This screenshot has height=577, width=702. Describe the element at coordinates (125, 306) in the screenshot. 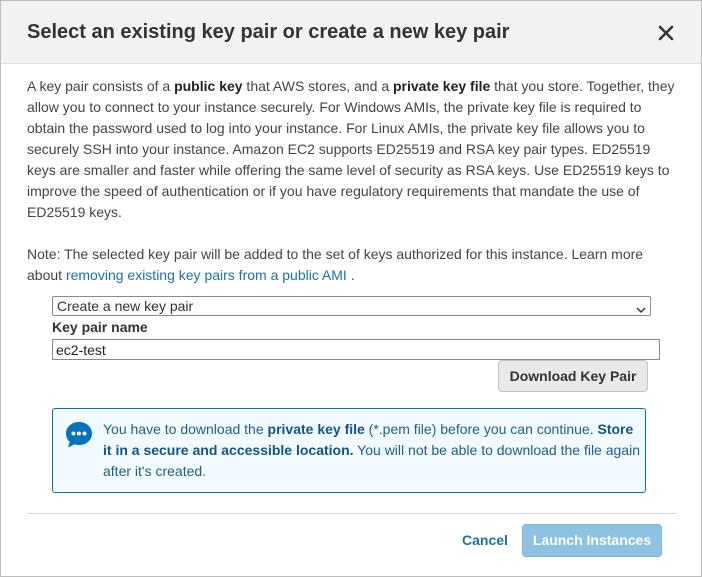

I see `select-value: Create a new key pair` at that location.